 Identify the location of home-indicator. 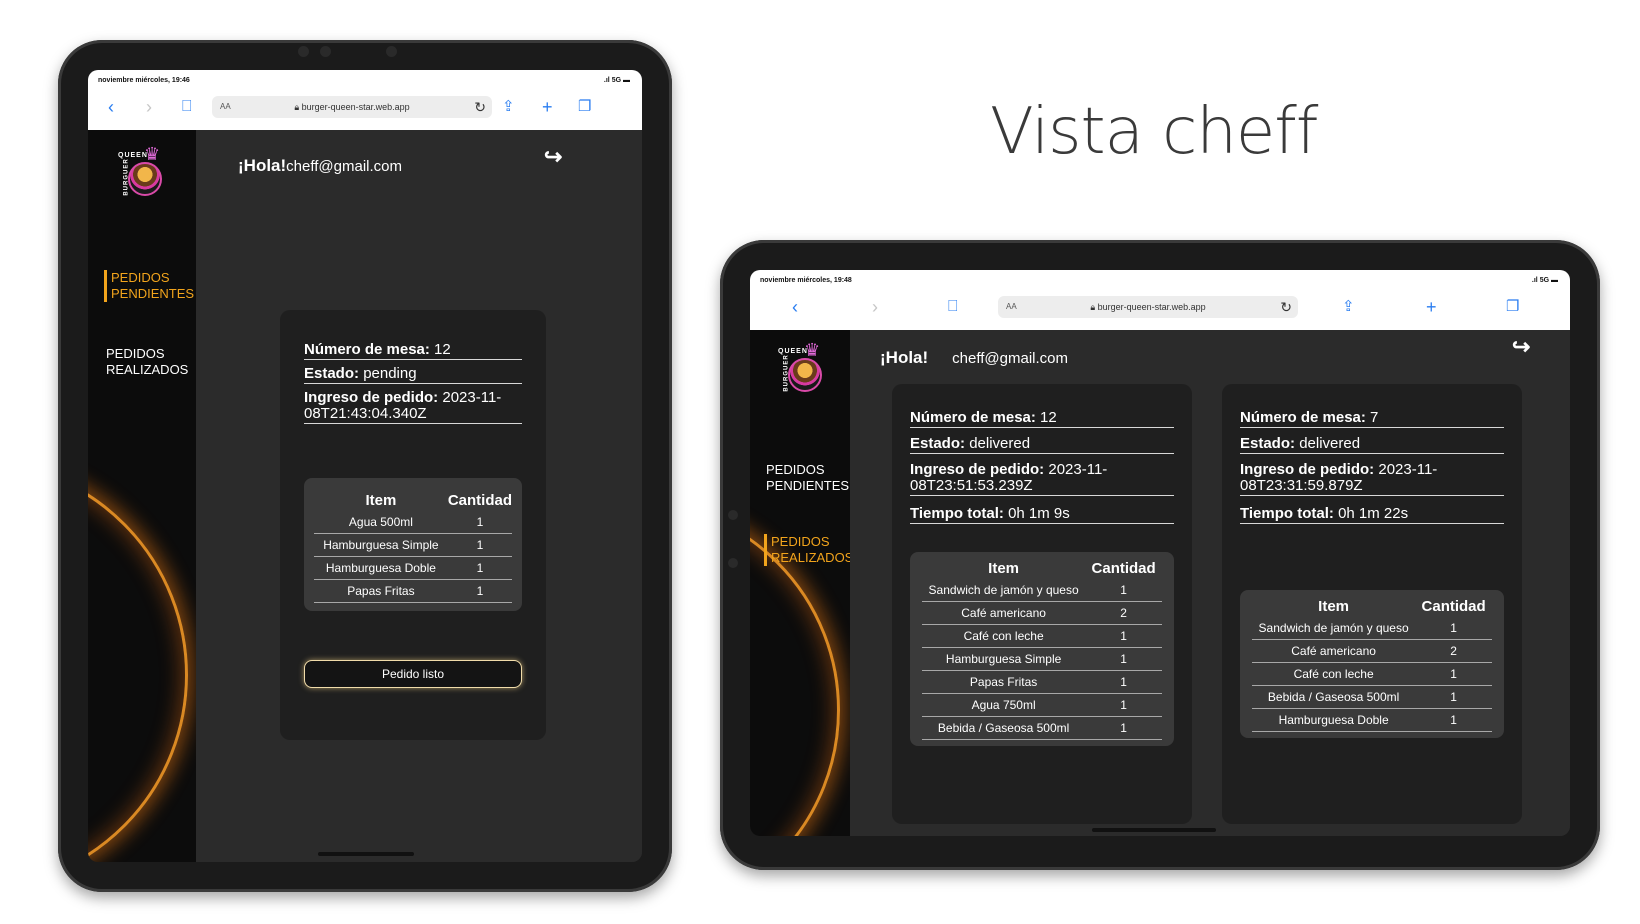
(366, 854).